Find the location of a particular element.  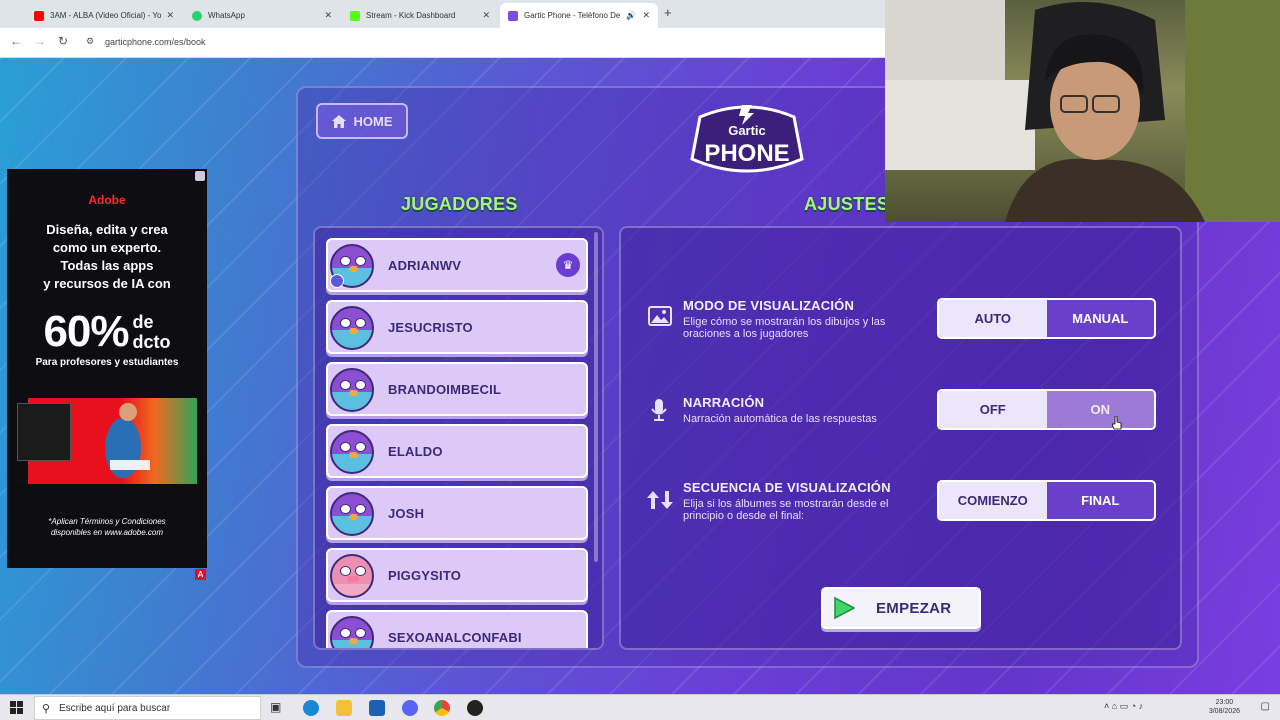

ad-subline: Para profesores y estudiantes is located at coordinates (107, 362).